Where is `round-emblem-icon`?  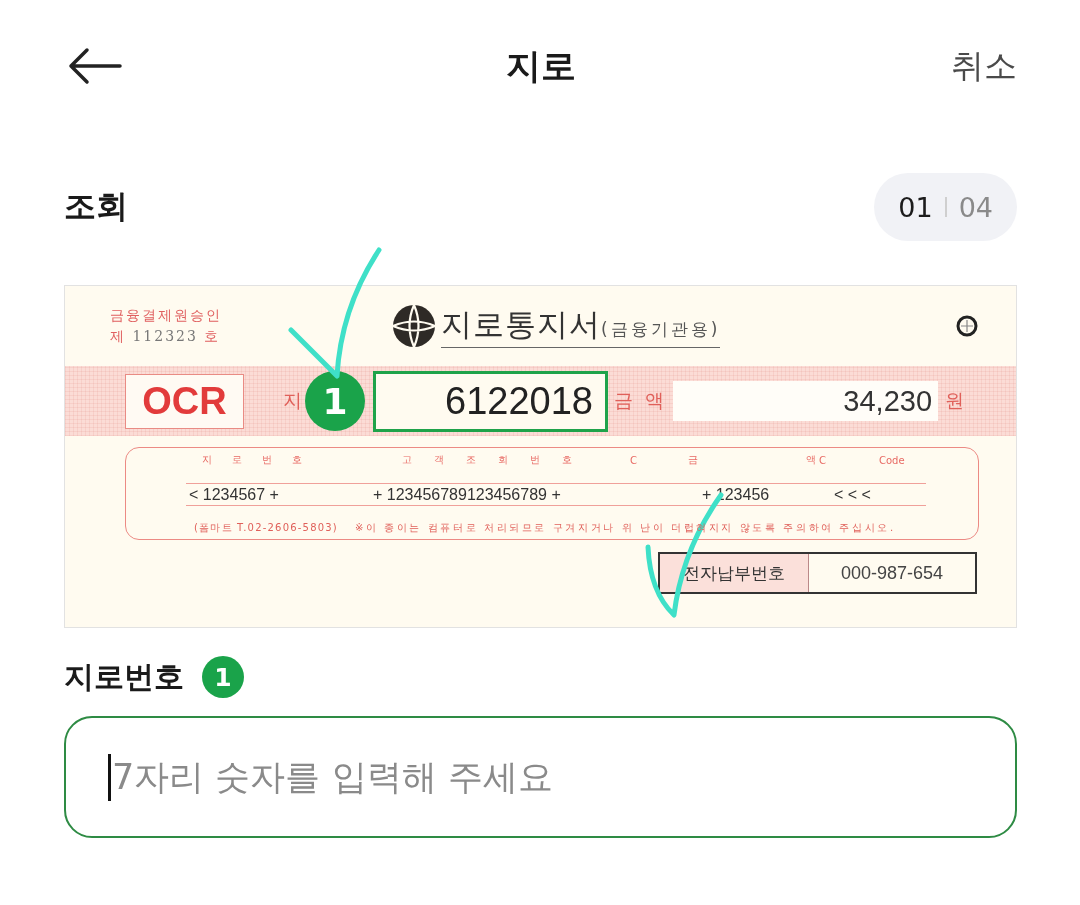
round-emblem-icon is located at coordinates (414, 326).